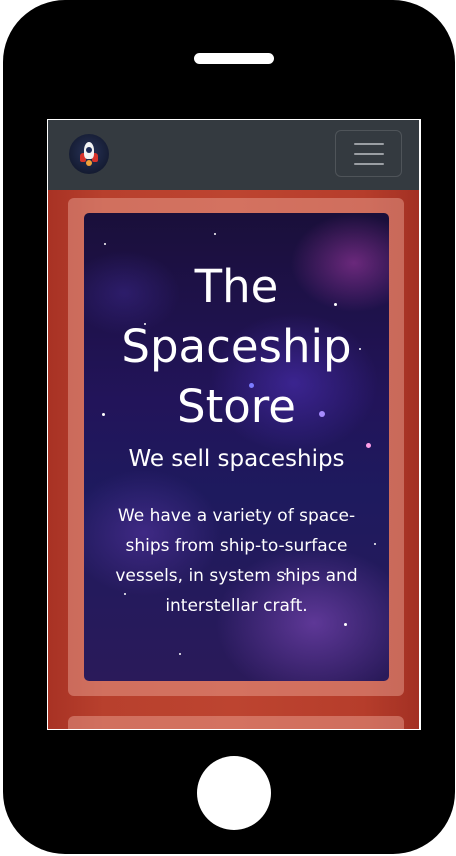 Image resolution: width=456 pixels, height=856 pixels. Describe the element at coordinates (234, 58) in the screenshot. I see `phone-speaker` at that location.